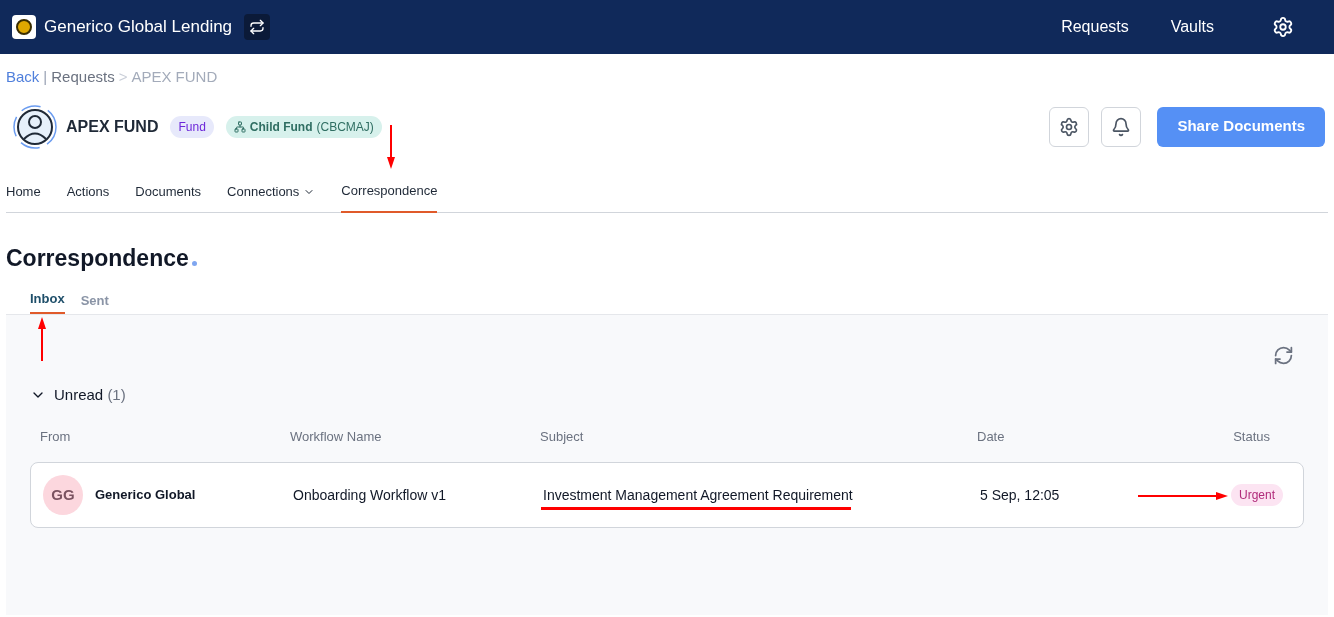 The width and height of the screenshot is (1334, 617). Describe the element at coordinates (23, 77) in the screenshot. I see `back-link: Back` at that location.